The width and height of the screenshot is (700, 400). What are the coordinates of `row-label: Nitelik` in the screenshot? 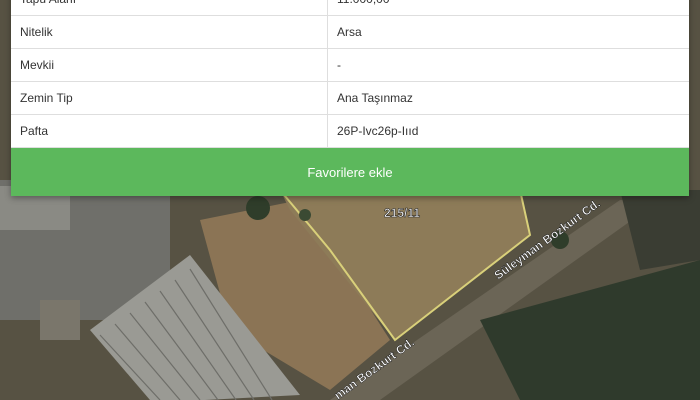 It's located at (169, 32).